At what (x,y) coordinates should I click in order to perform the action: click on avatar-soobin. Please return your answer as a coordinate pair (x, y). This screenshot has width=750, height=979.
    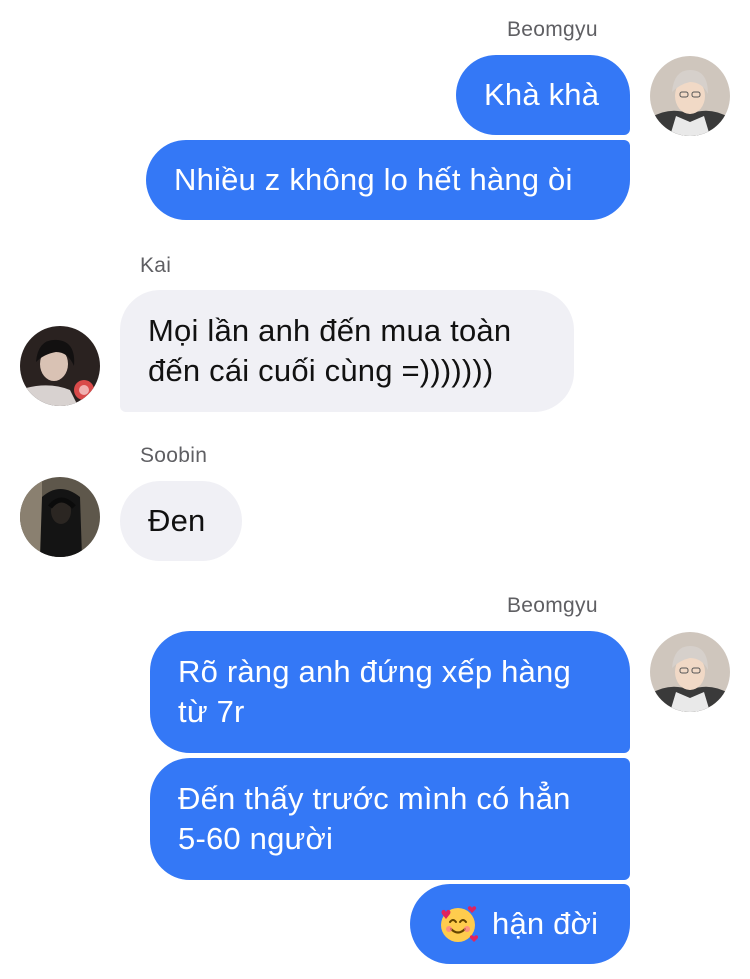
    Looking at the image, I should click on (60, 517).